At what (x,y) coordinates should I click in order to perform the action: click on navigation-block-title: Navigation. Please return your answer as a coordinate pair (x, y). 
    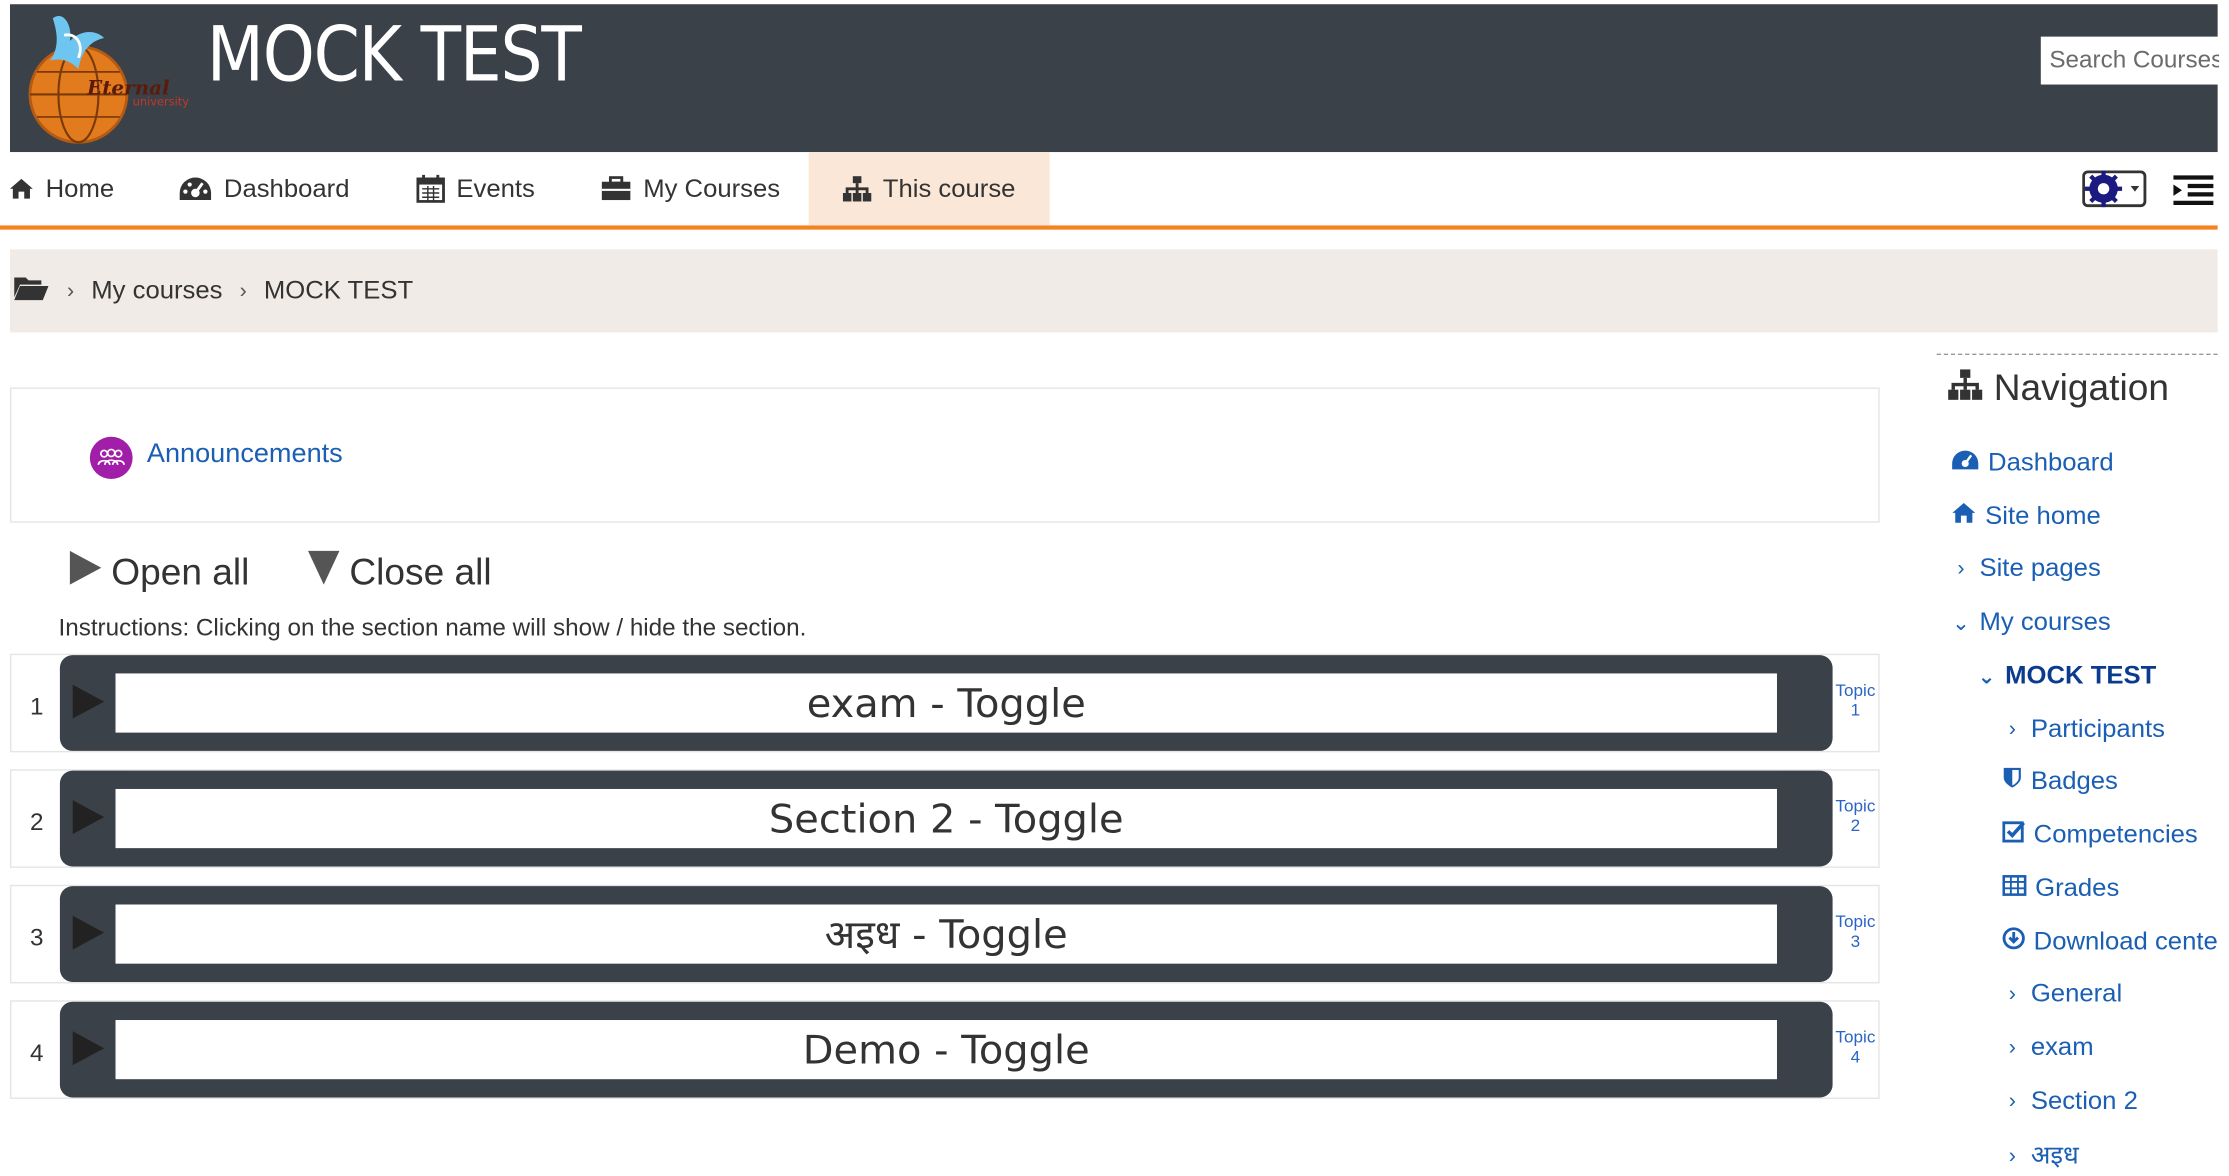
    Looking at the image, I should click on (2058, 388).